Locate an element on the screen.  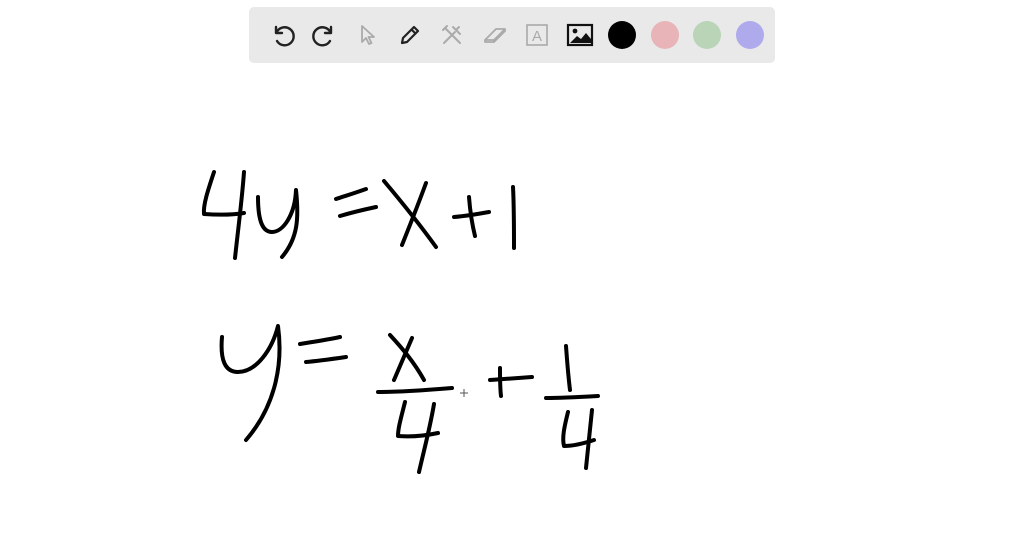
ink-stroke-y2 is located at coordinates (250, 383).